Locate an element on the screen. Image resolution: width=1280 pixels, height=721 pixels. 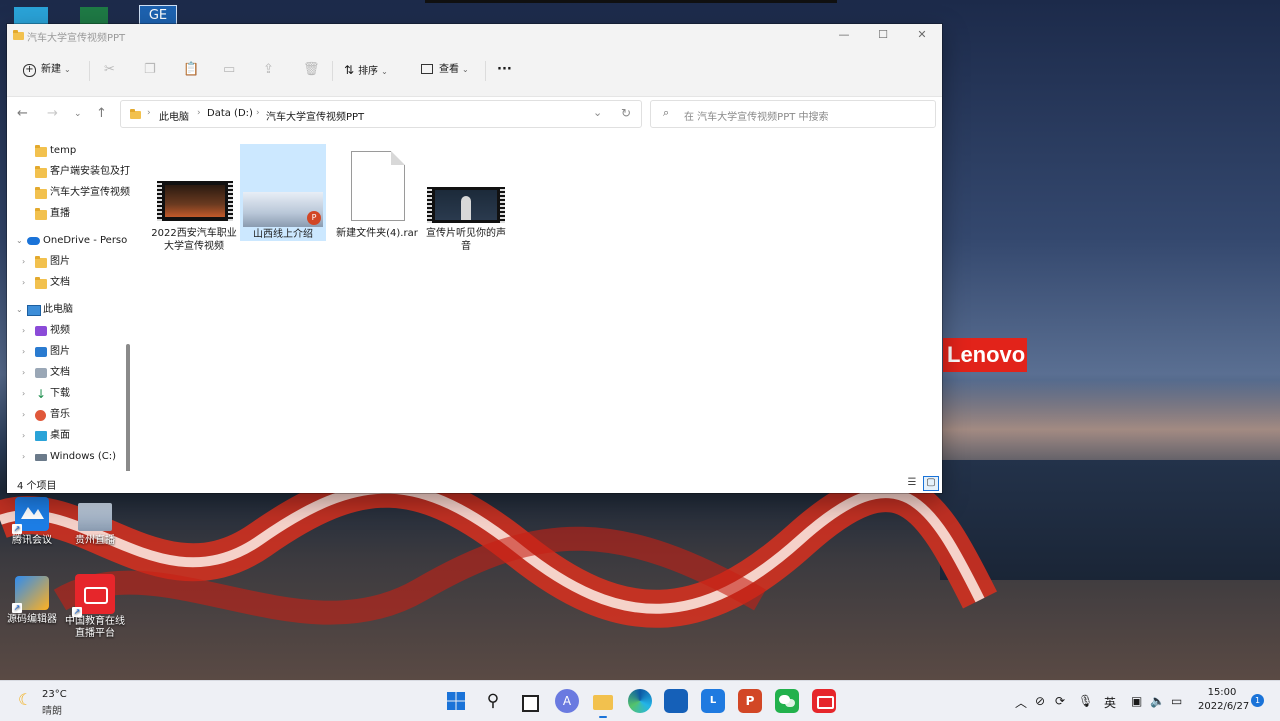
sidebar-item-label: Windows (C:) is located at coordinates (83, 456).